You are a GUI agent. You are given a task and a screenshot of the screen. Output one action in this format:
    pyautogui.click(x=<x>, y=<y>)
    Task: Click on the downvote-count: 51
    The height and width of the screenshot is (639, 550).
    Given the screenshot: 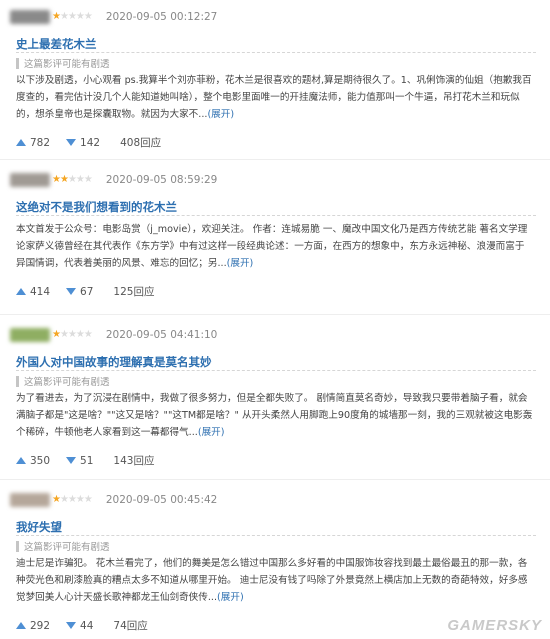 What is the action you would take?
    pyautogui.click(x=87, y=460)
    